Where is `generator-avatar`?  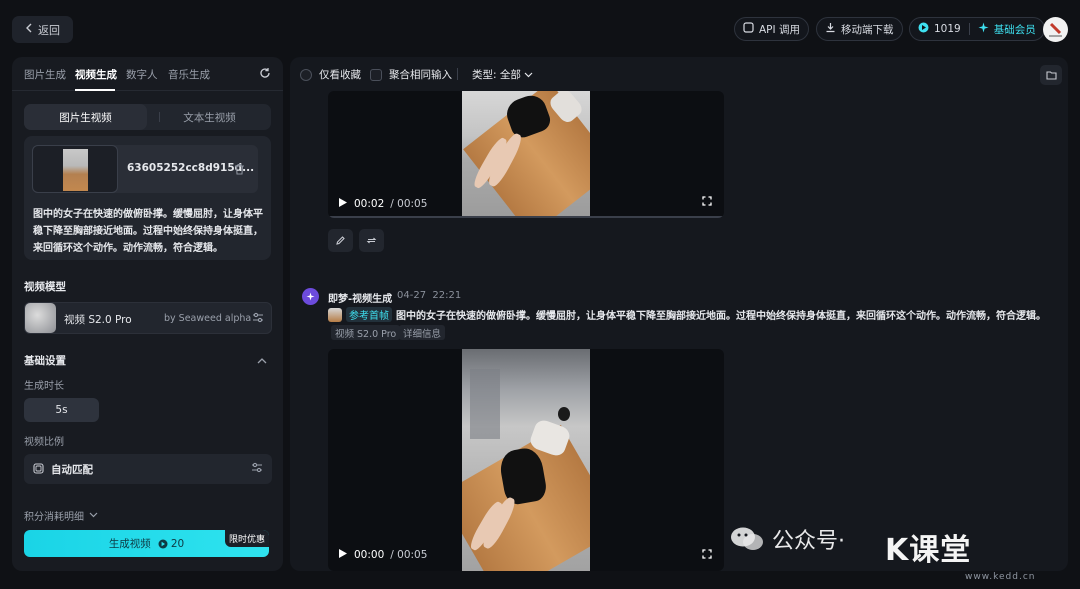
generator-avatar is located at coordinates (310, 296).